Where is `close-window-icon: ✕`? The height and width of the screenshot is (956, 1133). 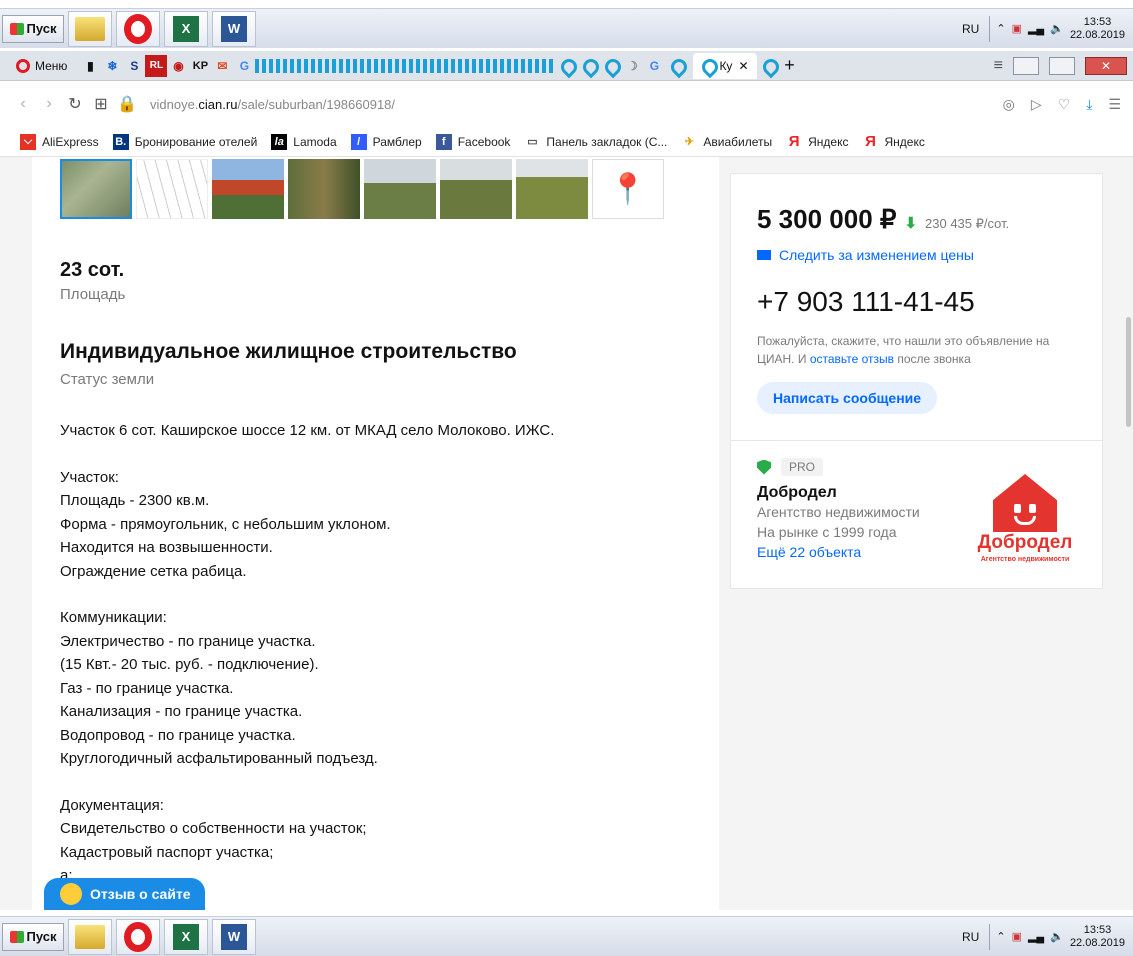
close-window-icon: ✕ is located at coordinates (1106, 65).